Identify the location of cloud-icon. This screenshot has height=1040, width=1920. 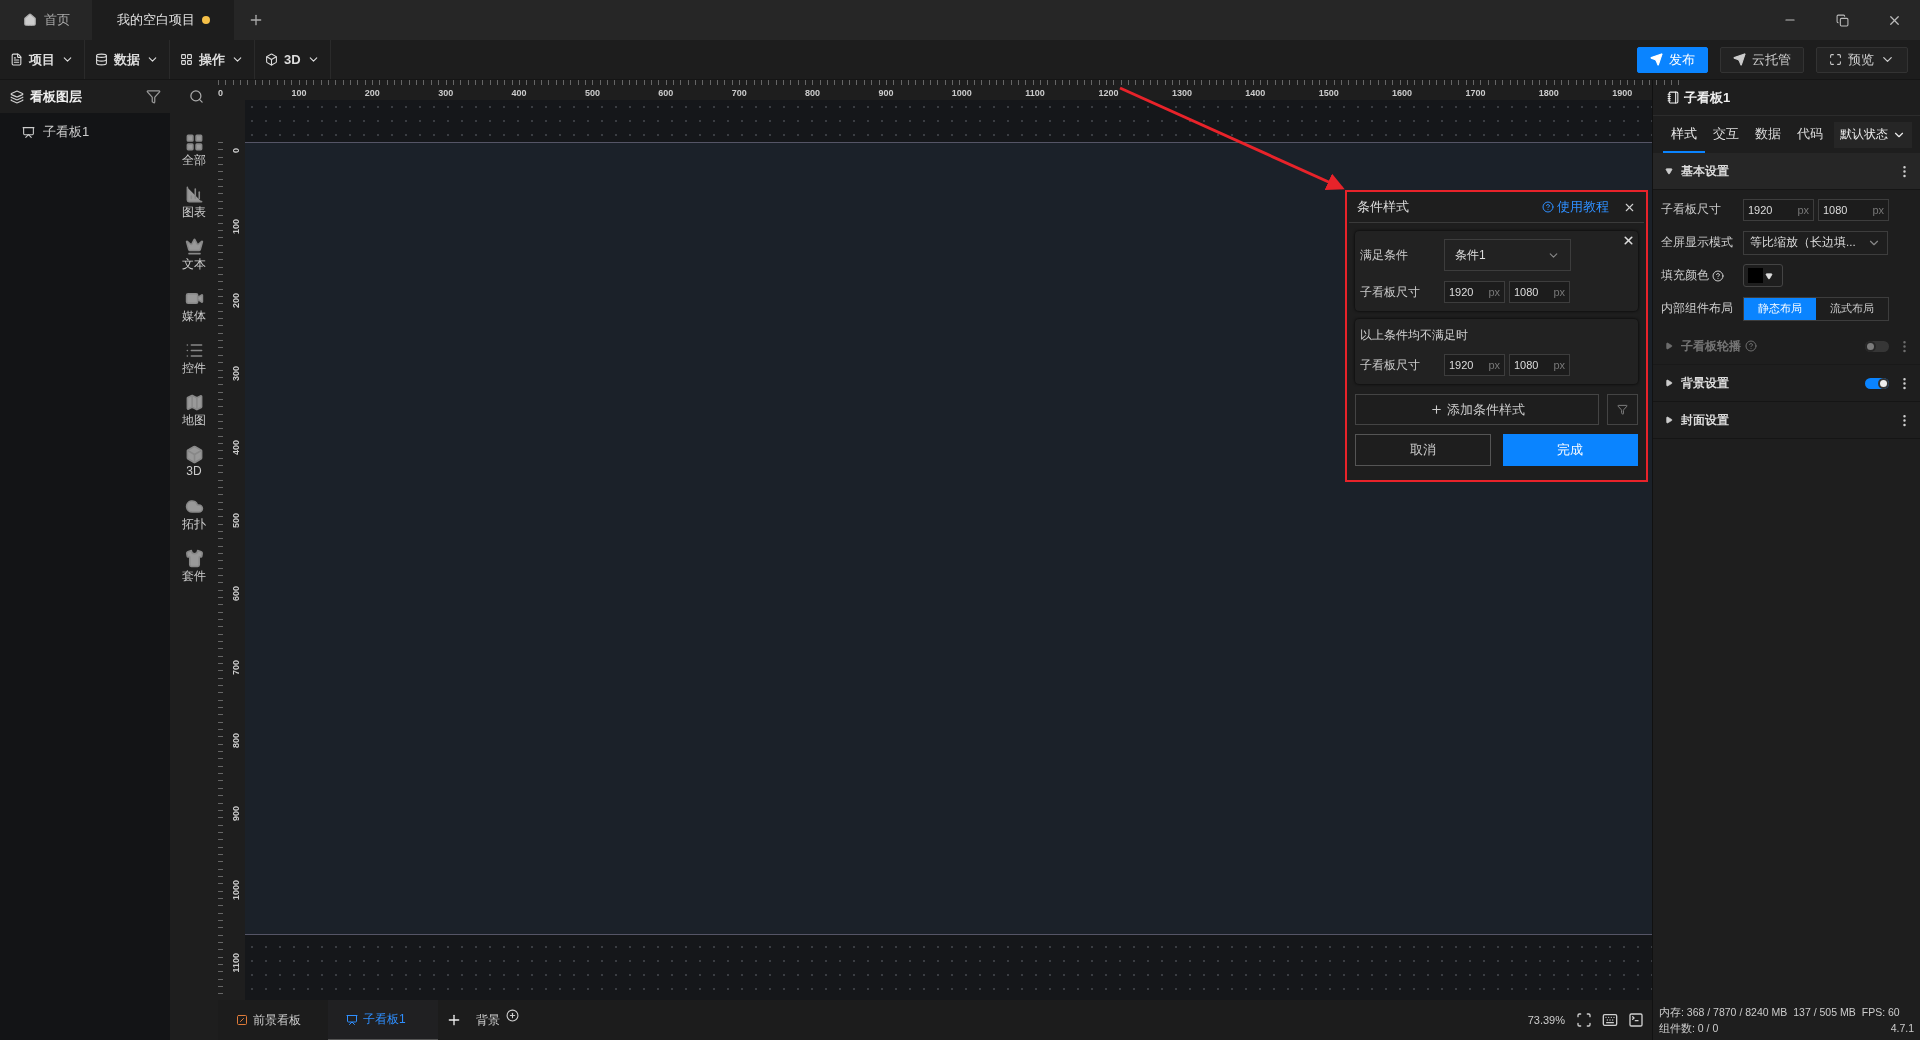
(194, 506).